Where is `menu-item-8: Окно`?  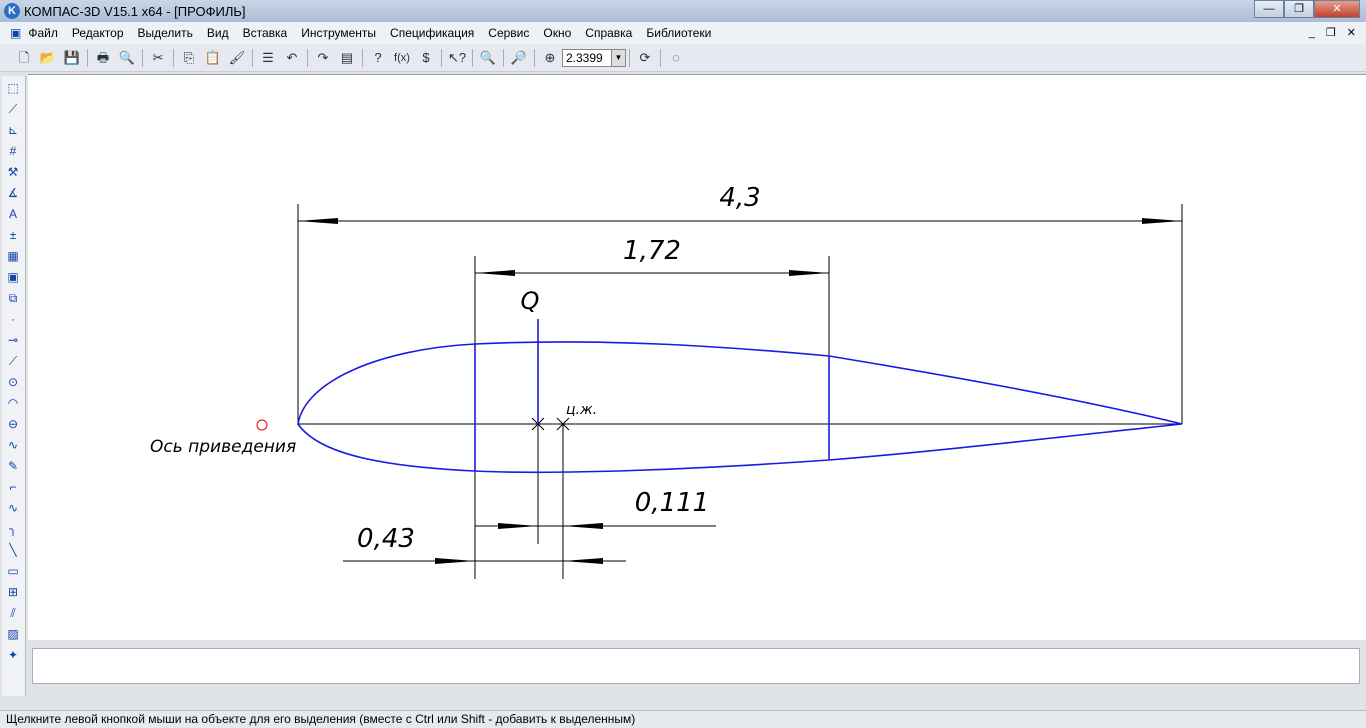 menu-item-8: Окно is located at coordinates (557, 33).